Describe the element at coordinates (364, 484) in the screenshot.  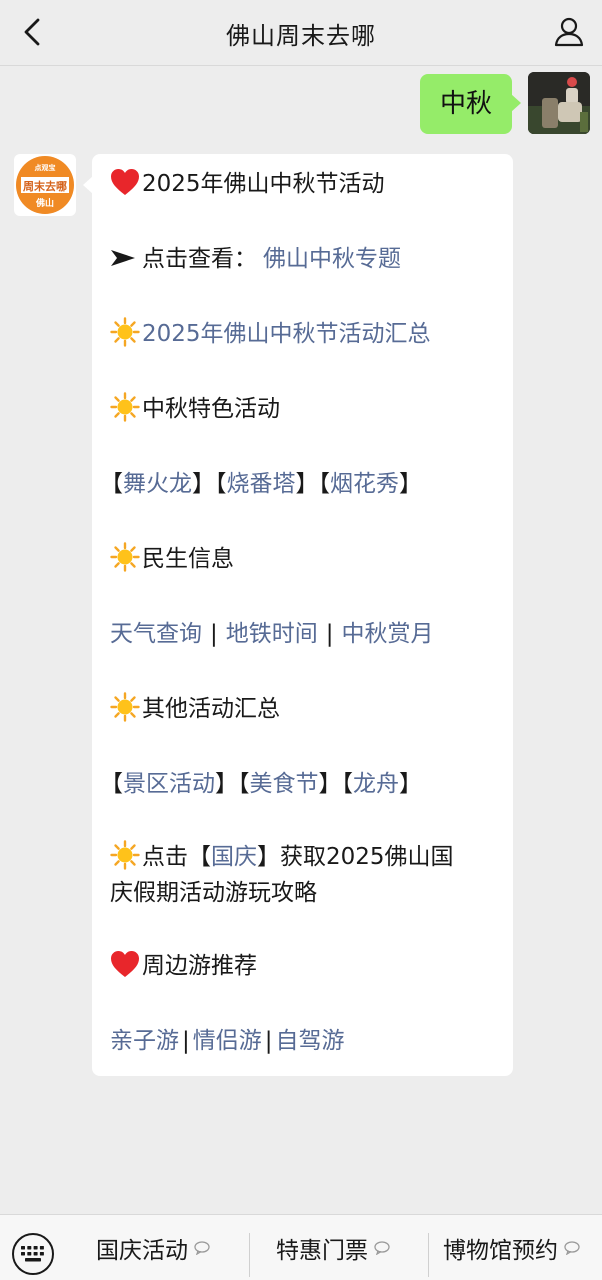
I see `fireworks-link: 烟花秀` at that location.